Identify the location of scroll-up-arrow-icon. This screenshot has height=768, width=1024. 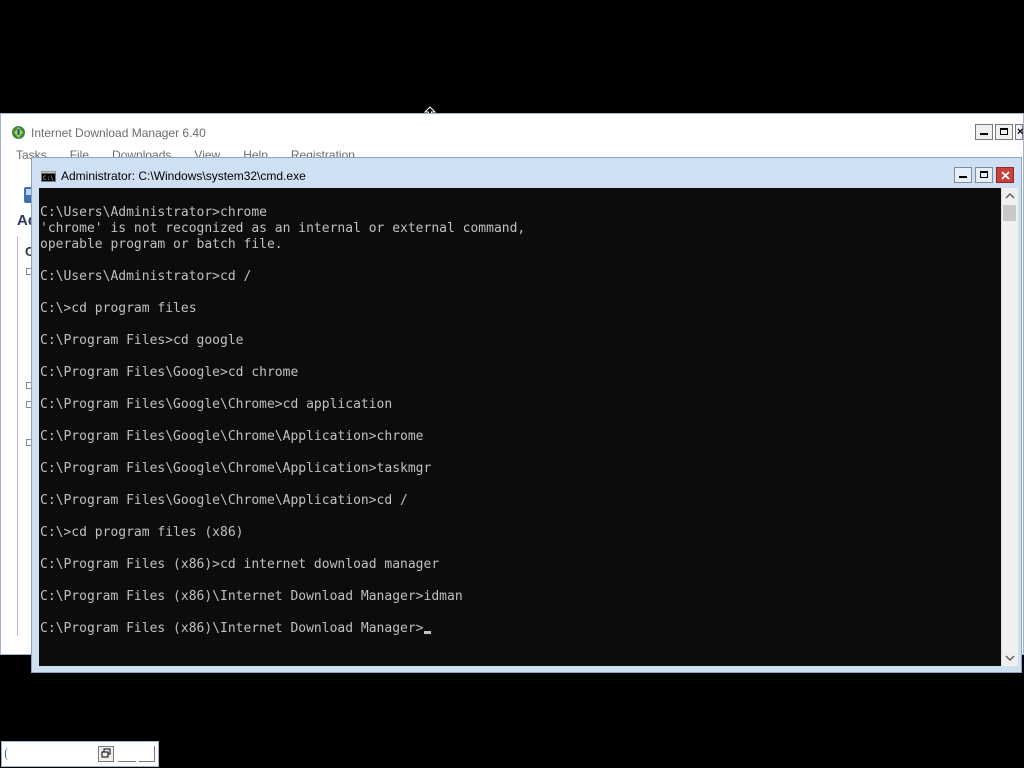
(1010, 196).